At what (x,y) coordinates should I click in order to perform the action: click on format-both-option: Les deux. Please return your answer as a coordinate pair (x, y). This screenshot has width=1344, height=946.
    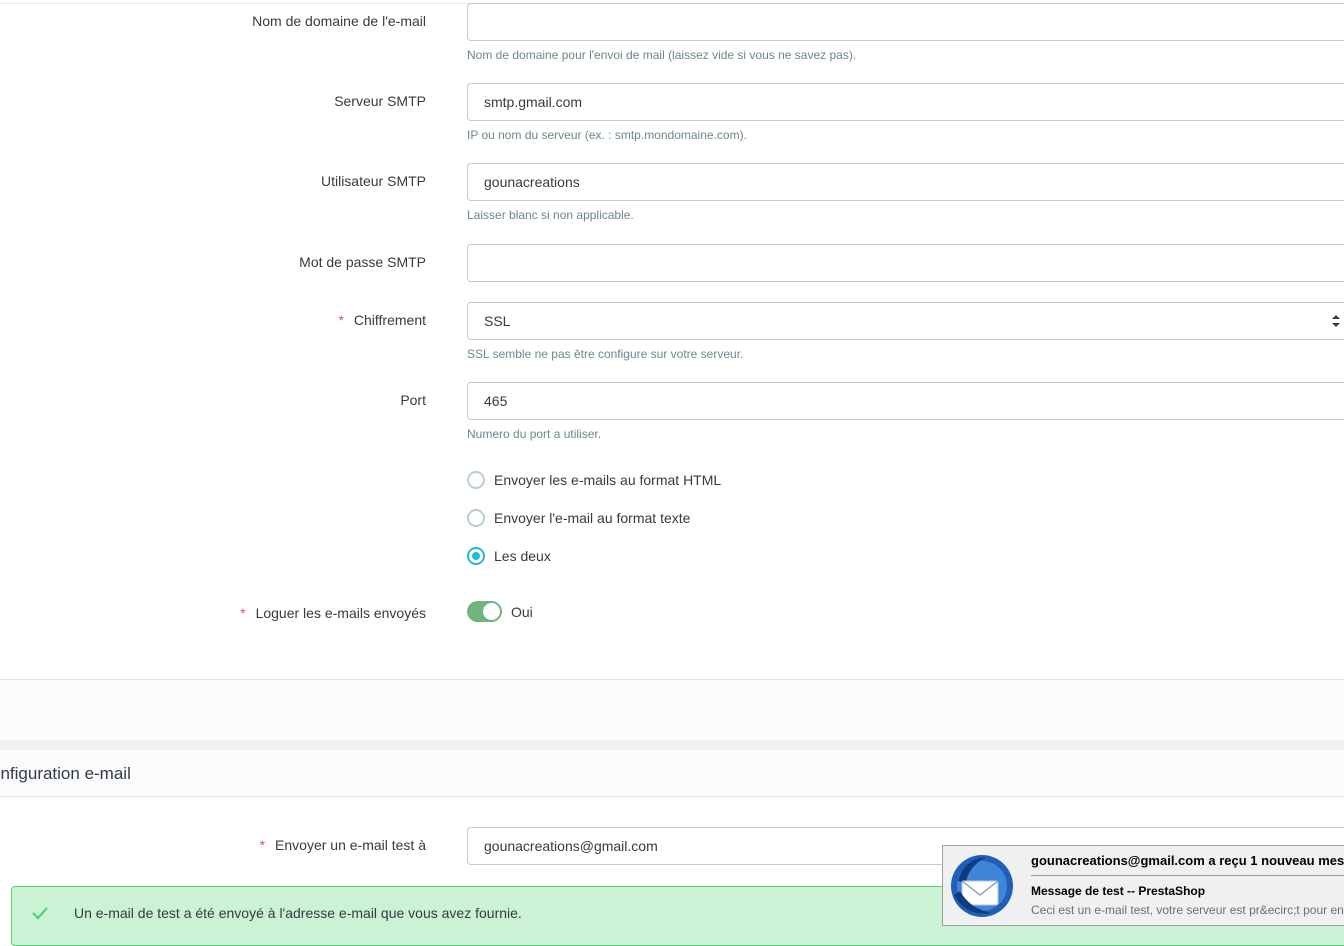
    Looking at the image, I should click on (509, 556).